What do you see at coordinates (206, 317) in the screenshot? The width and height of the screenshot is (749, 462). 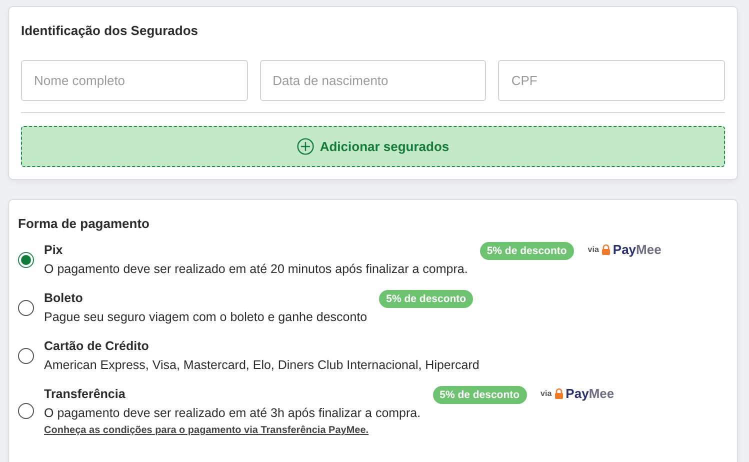 I see `option-description: Pague seu seguro viagem com o boleto e ganhe desconto` at bounding box center [206, 317].